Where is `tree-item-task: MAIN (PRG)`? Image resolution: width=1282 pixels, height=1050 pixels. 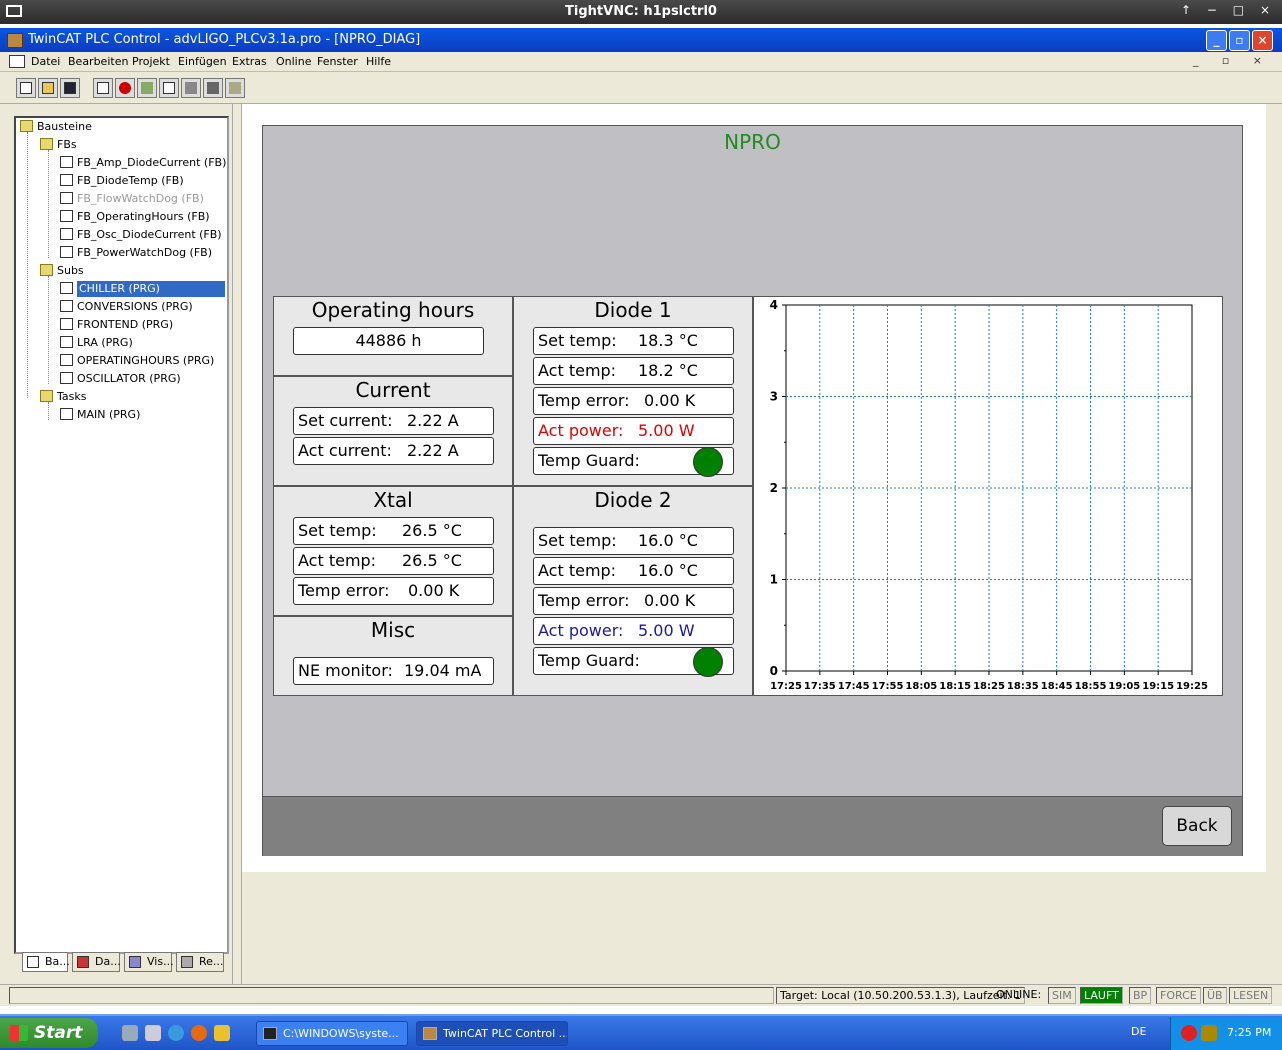 tree-item-task: MAIN (PRG) is located at coordinates (100, 415).